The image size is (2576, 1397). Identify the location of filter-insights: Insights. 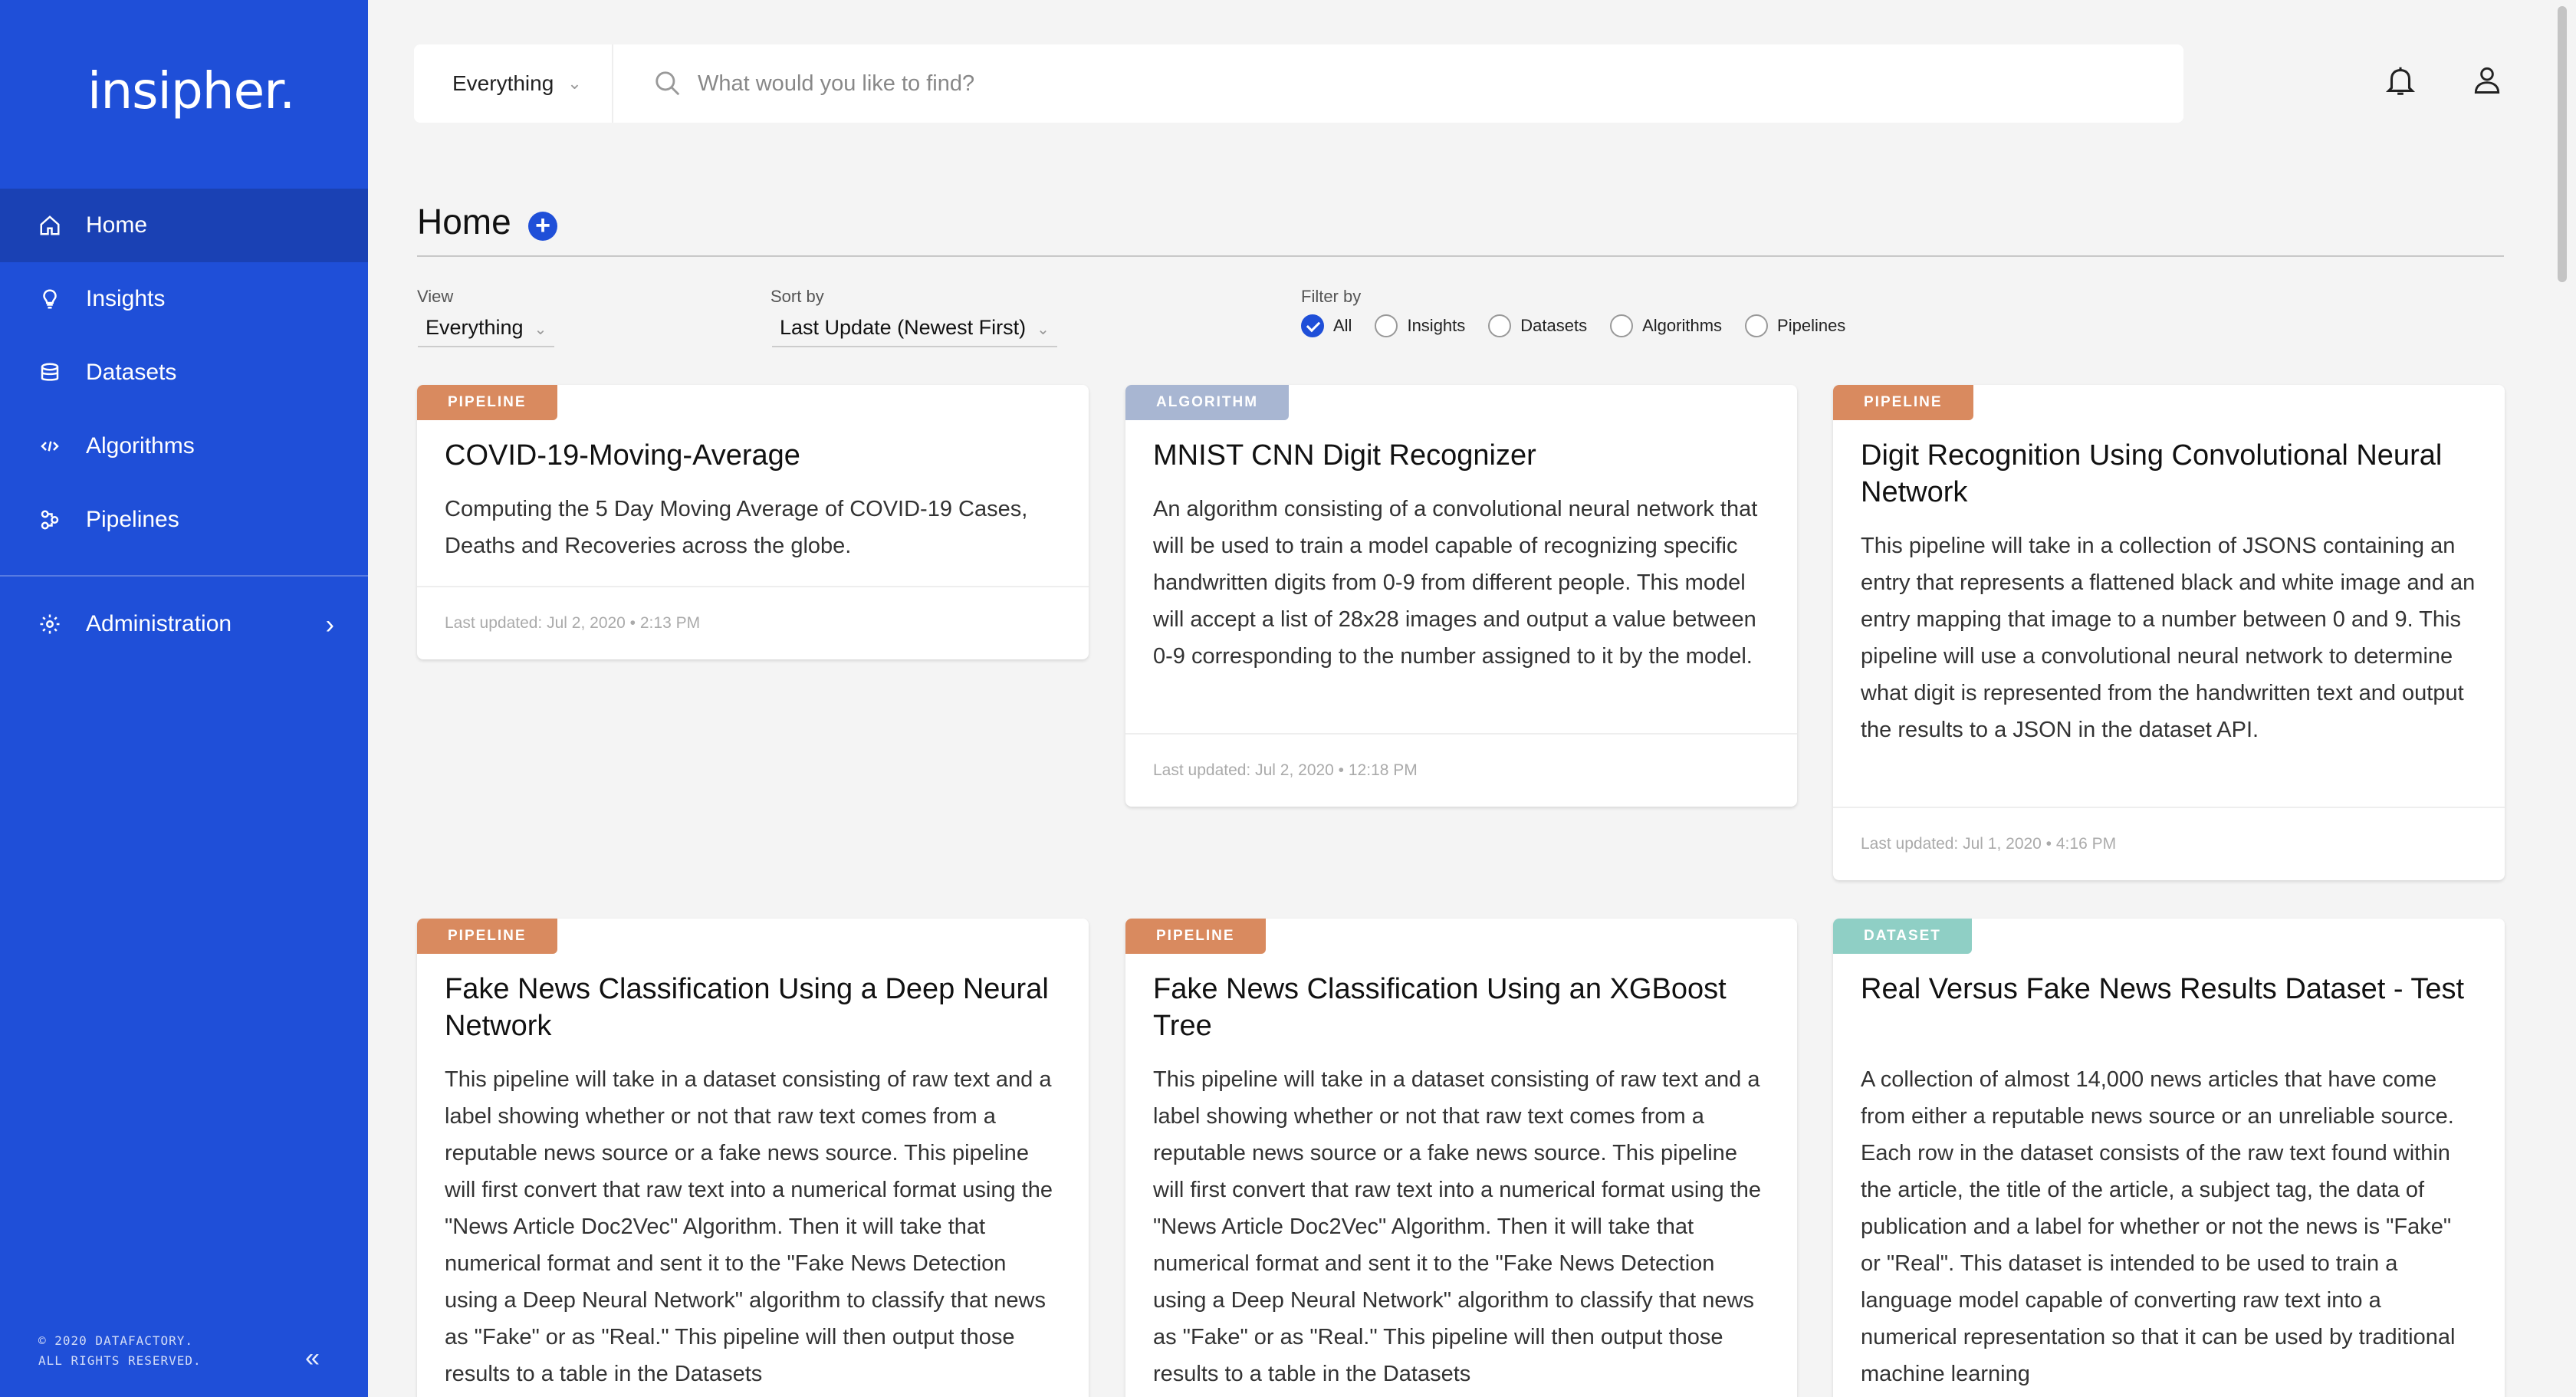
(1420, 325).